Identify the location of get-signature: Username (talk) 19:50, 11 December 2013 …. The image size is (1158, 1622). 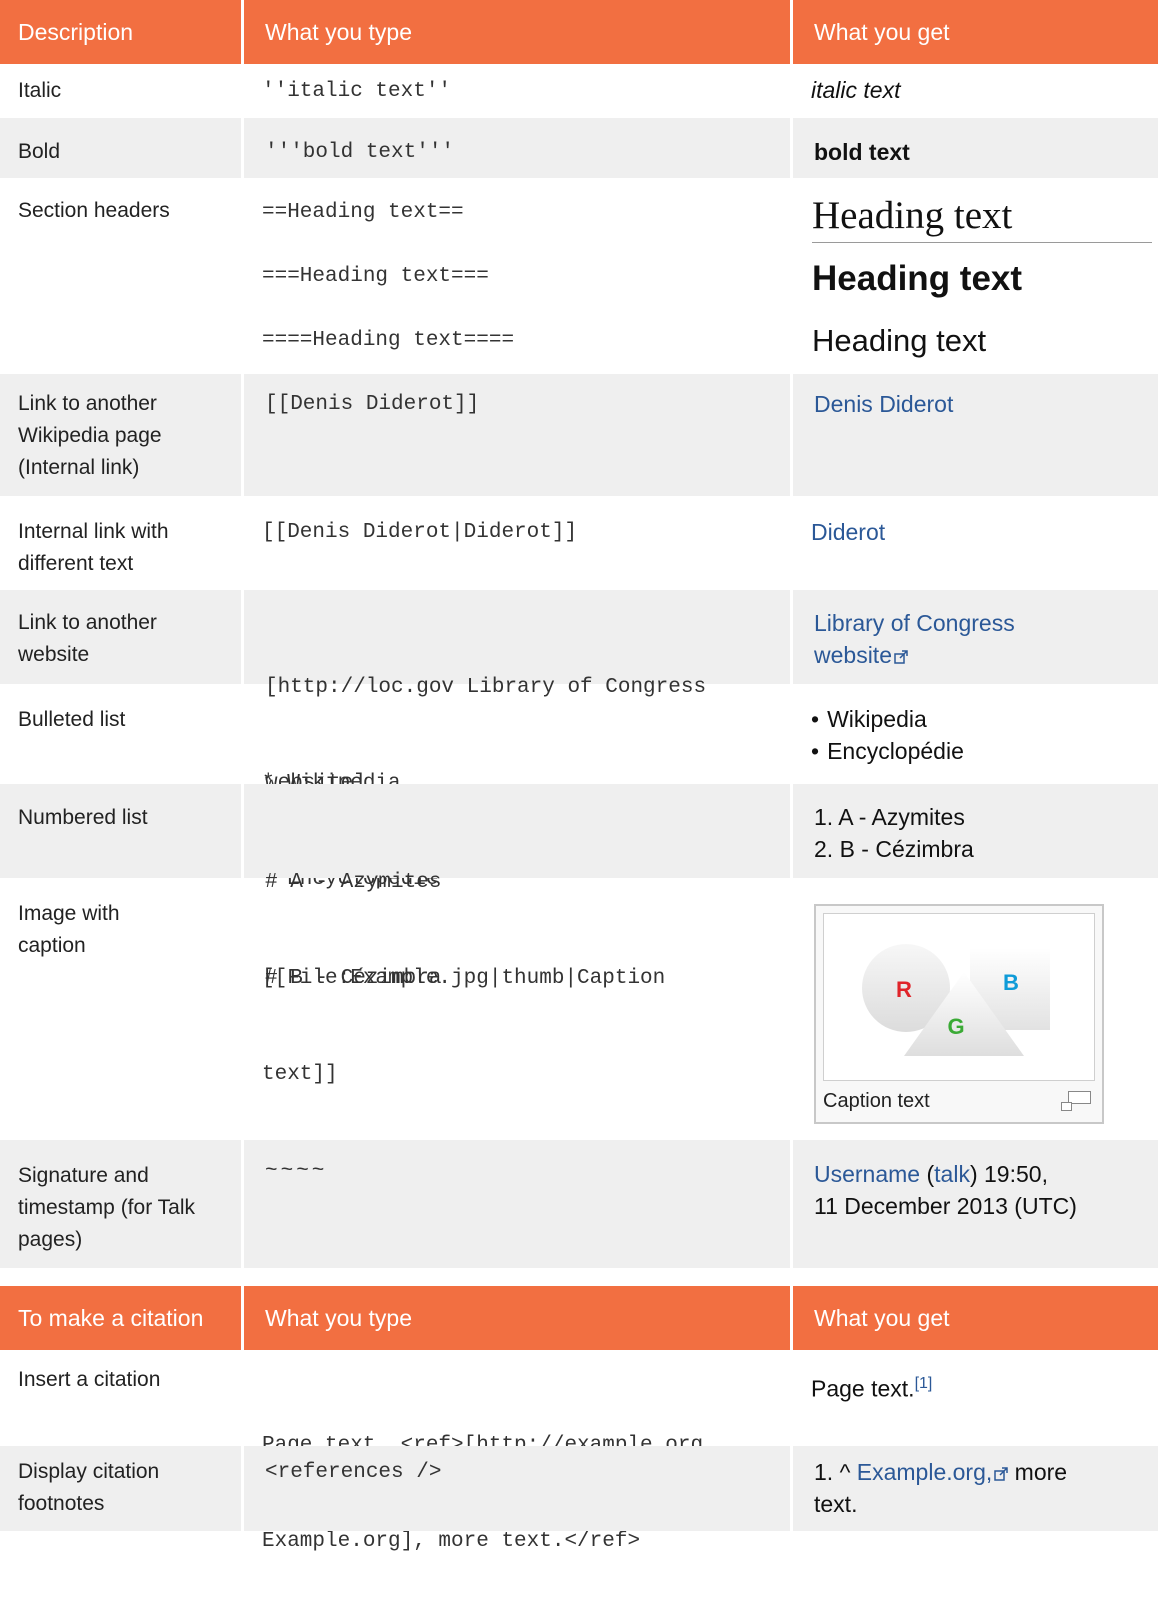
(974, 1204).